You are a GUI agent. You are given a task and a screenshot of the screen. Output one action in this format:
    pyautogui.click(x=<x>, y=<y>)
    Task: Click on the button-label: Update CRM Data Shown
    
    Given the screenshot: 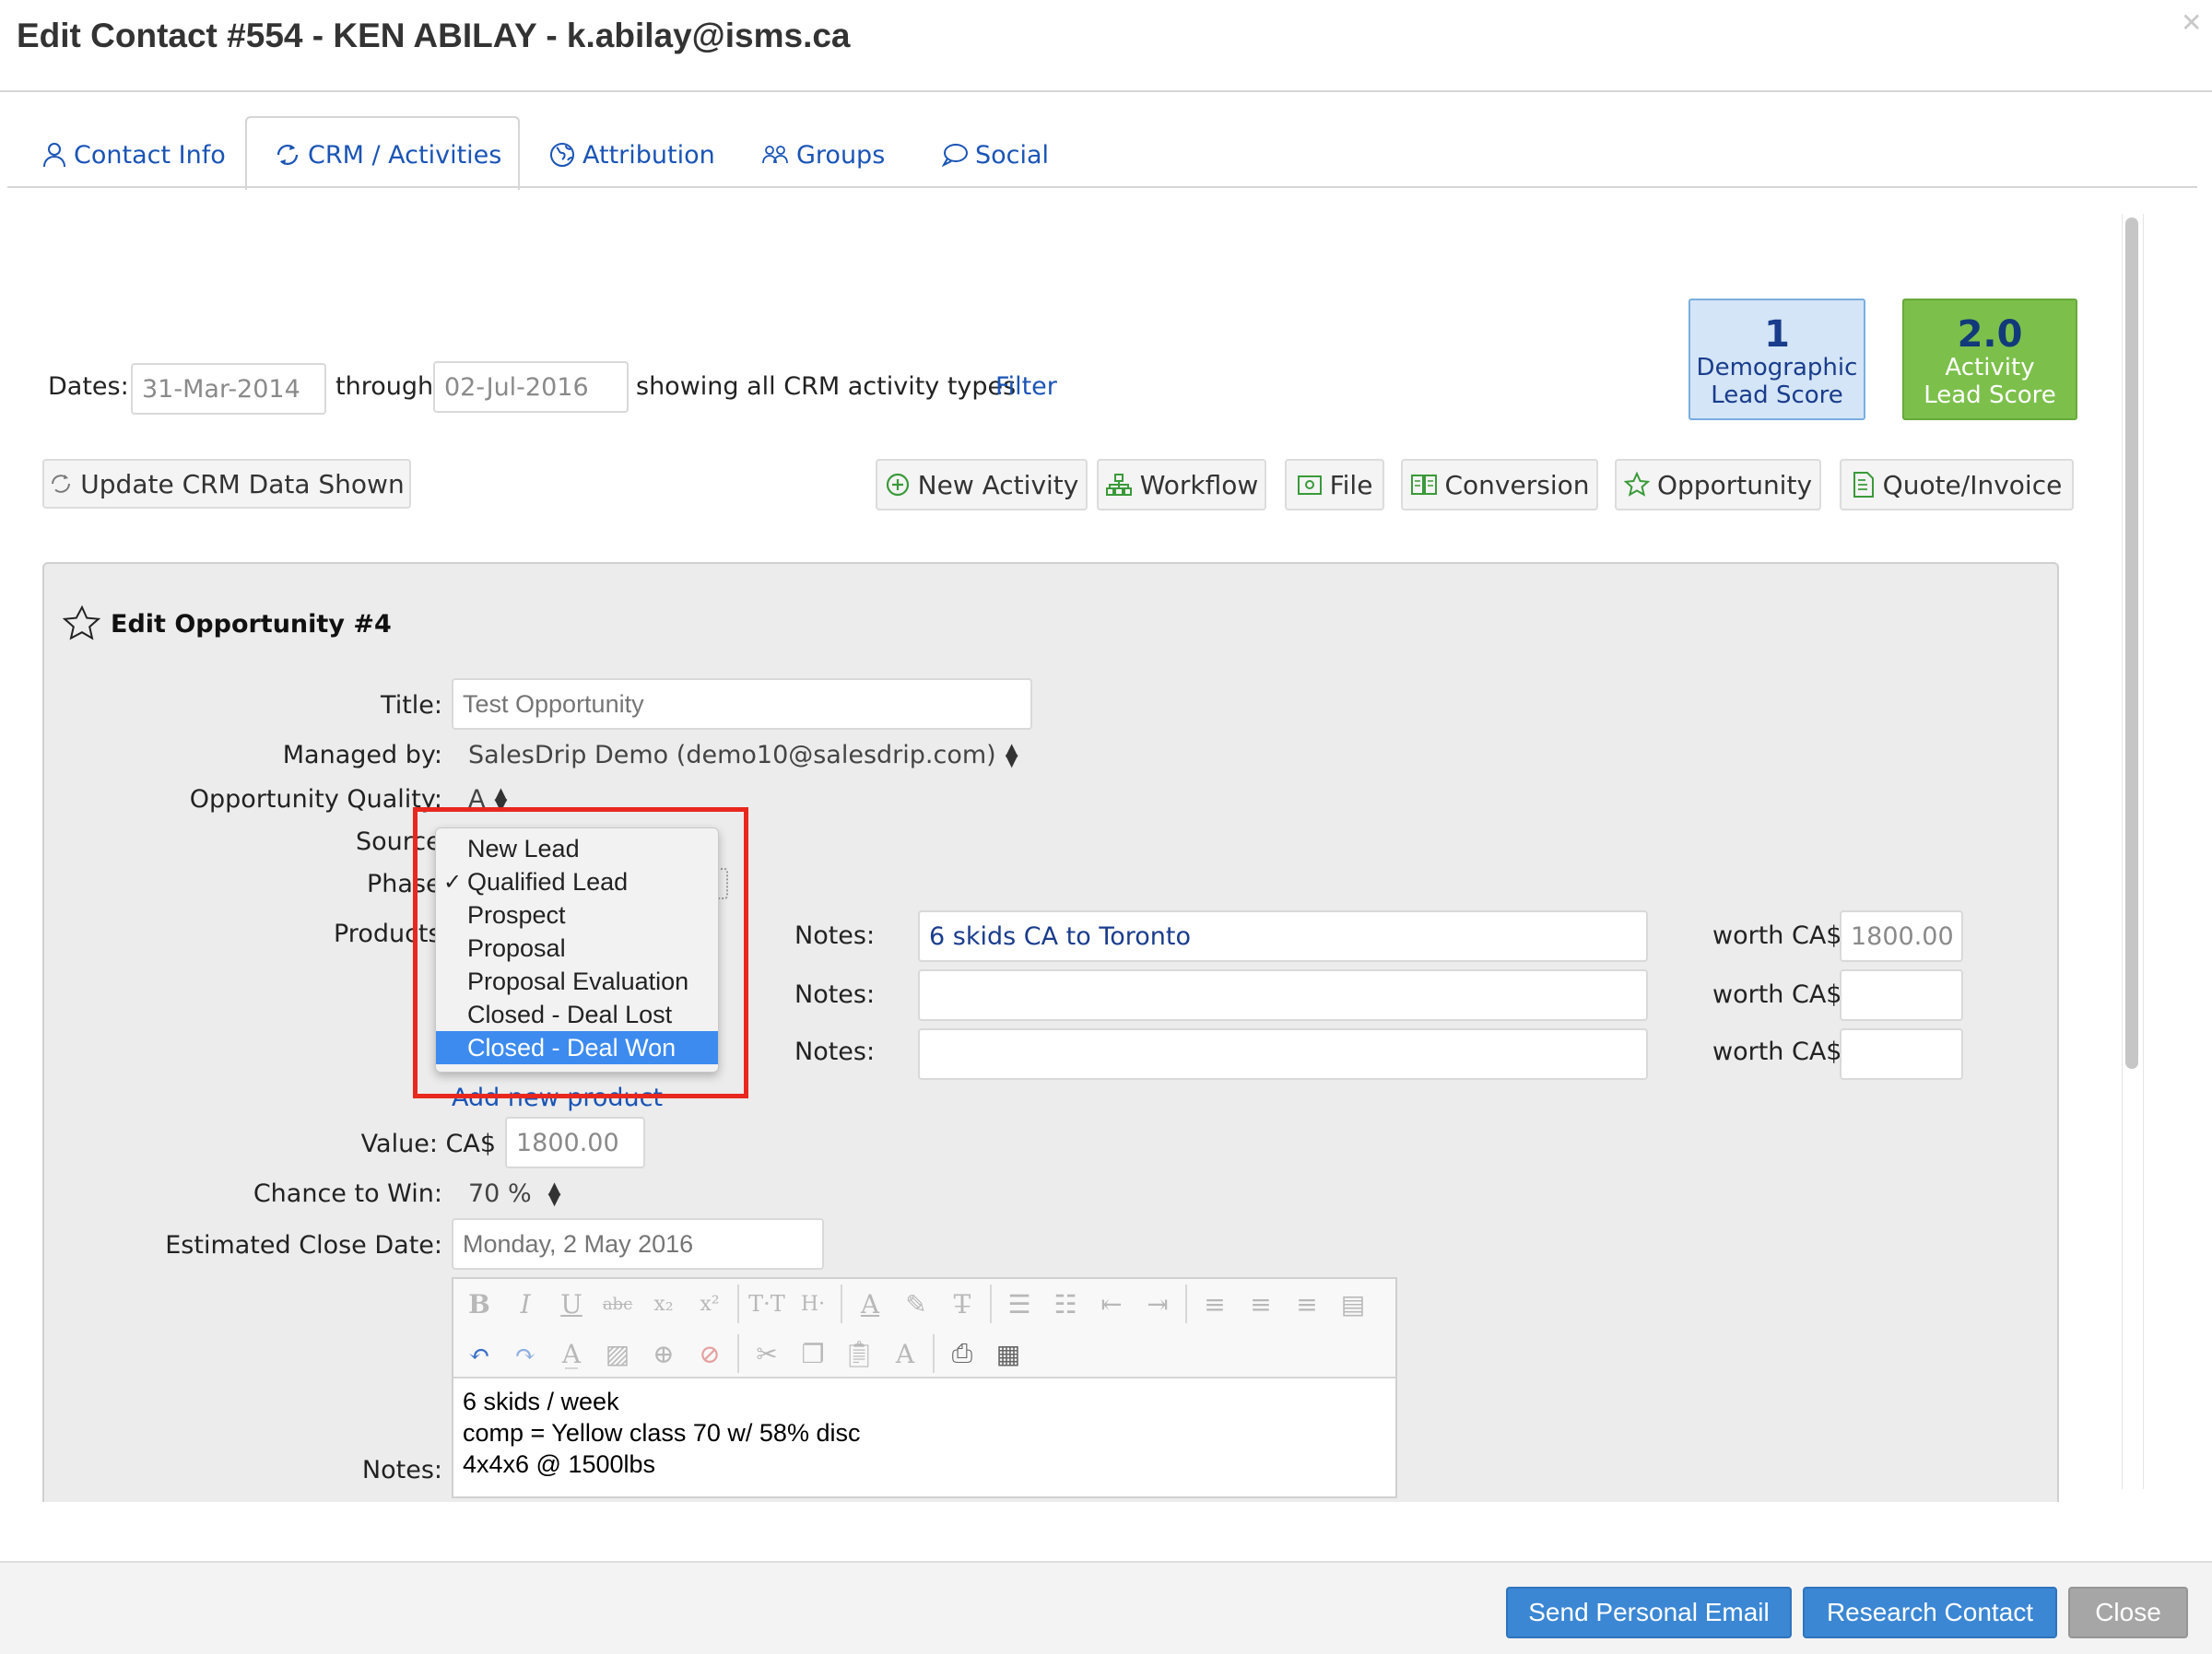 What is the action you would take?
    pyautogui.click(x=242, y=484)
    